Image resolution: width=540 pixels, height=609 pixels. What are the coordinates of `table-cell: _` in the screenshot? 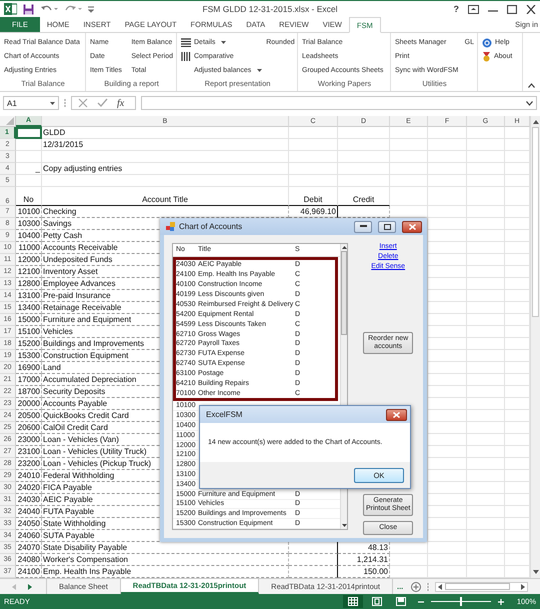 It's located at (29, 169).